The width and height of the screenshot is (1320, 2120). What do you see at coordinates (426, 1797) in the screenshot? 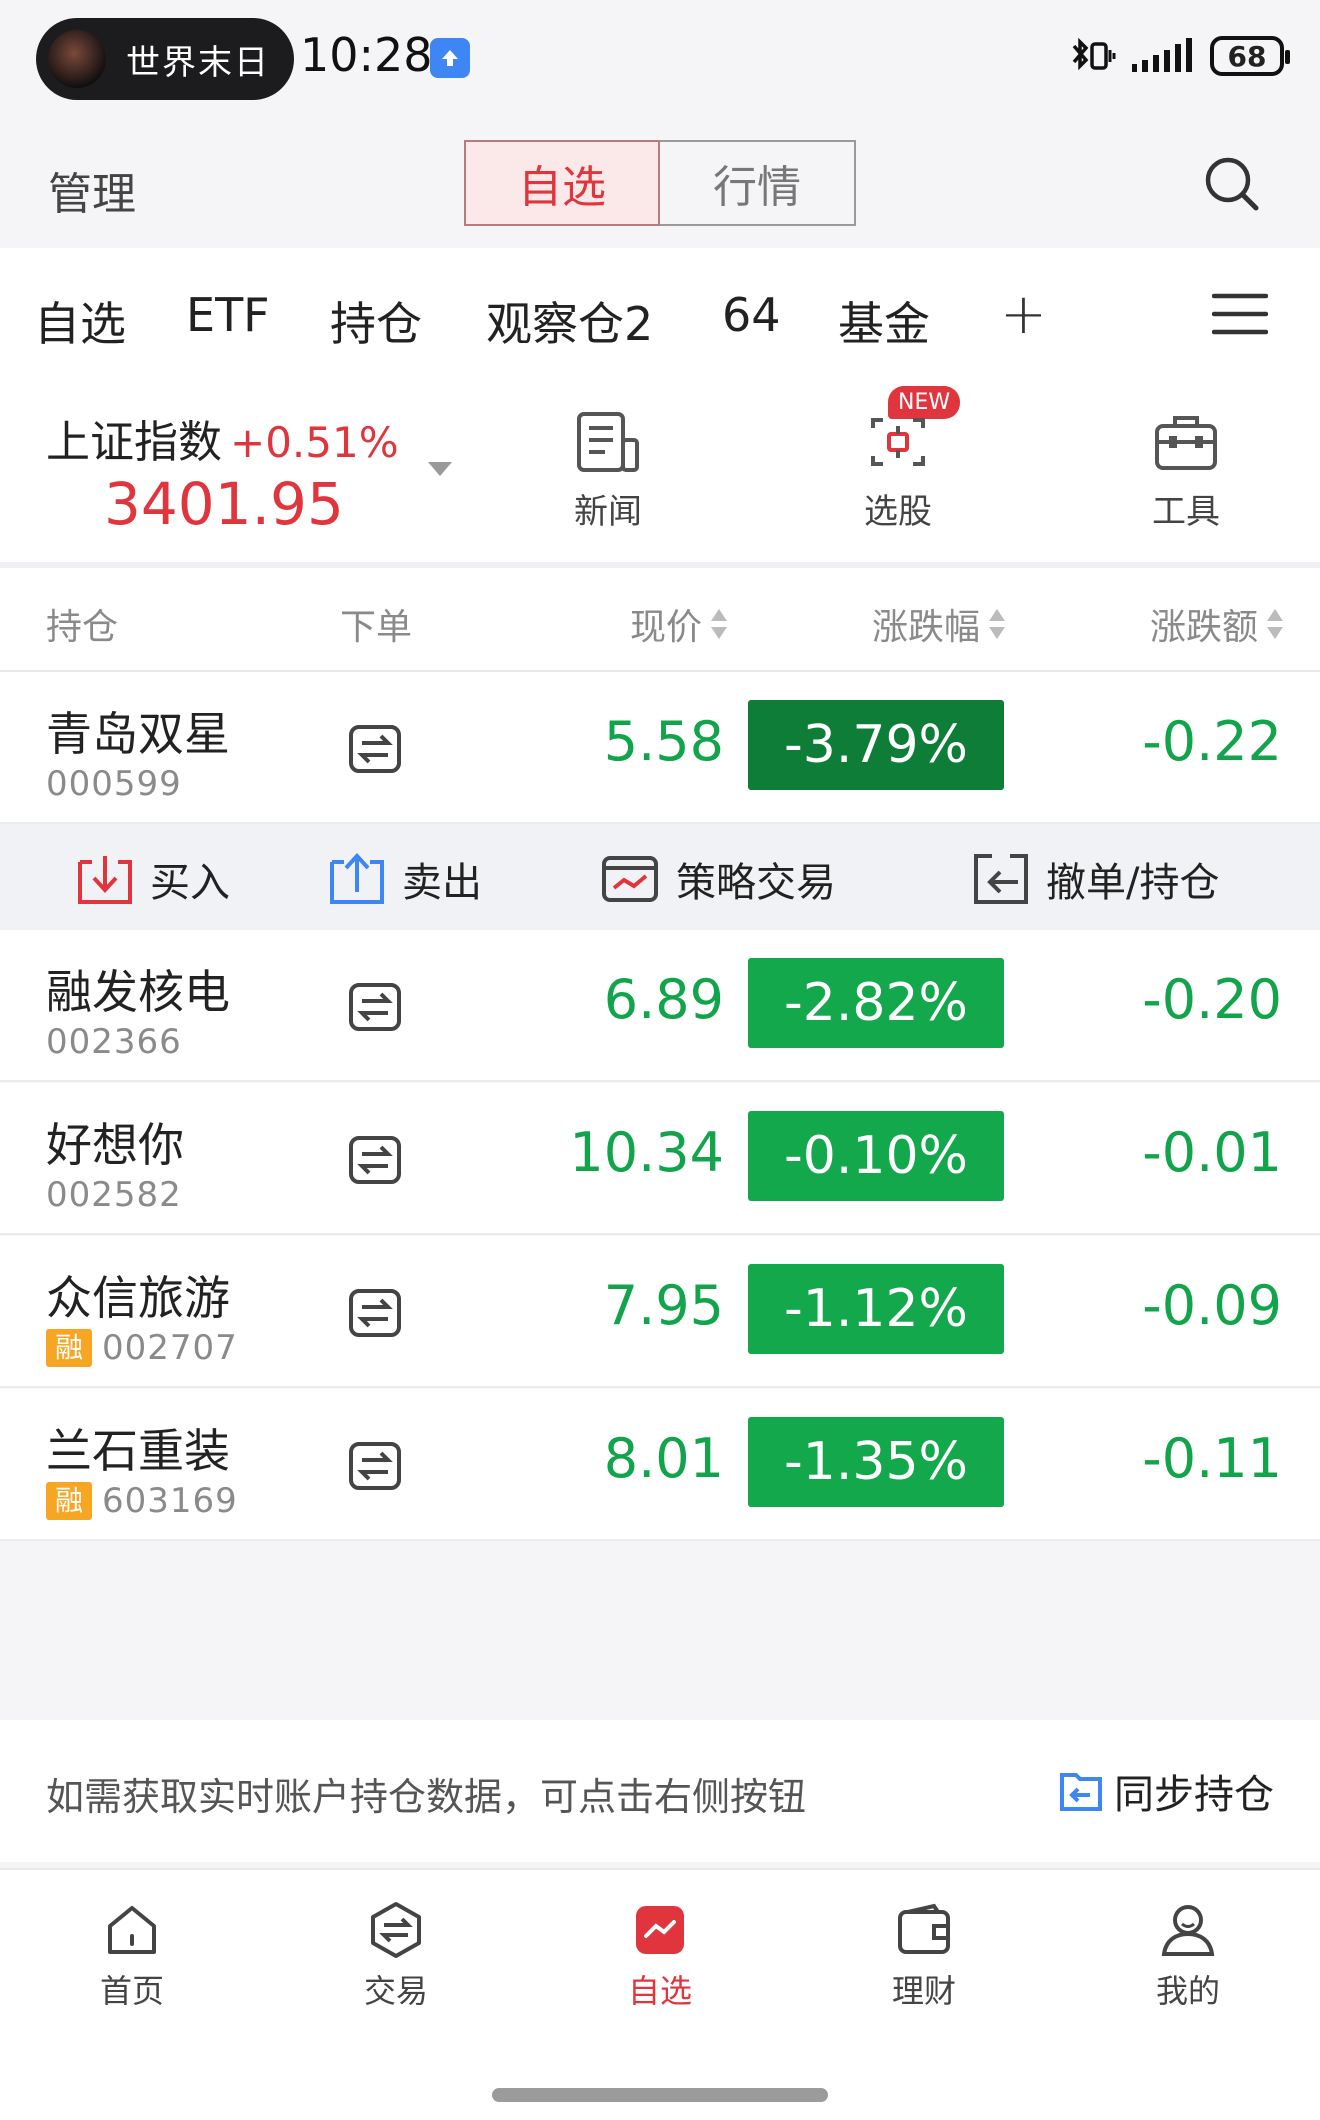
I see `sync-hint: 如需获取实时账户持仓数据，可点击右侧按钮` at bounding box center [426, 1797].